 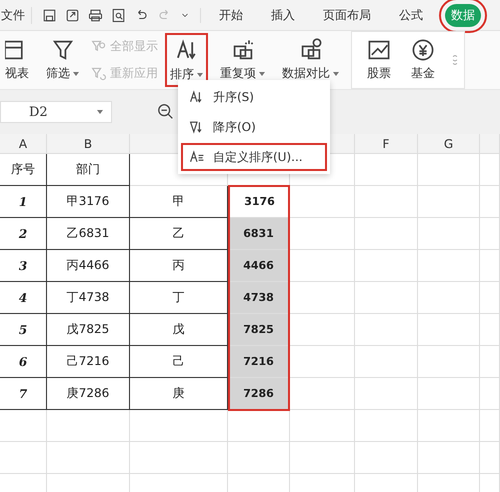 I want to click on table-cell: 4466, so click(x=259, y=266).